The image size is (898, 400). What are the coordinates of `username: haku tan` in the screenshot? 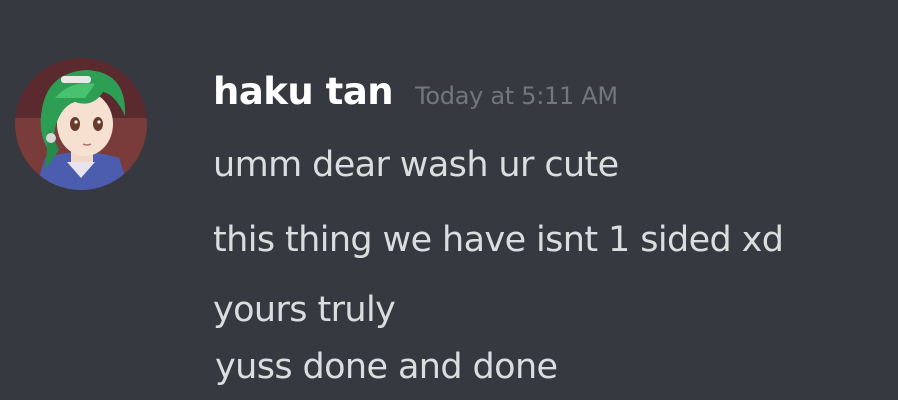 It's located at (303, 91).